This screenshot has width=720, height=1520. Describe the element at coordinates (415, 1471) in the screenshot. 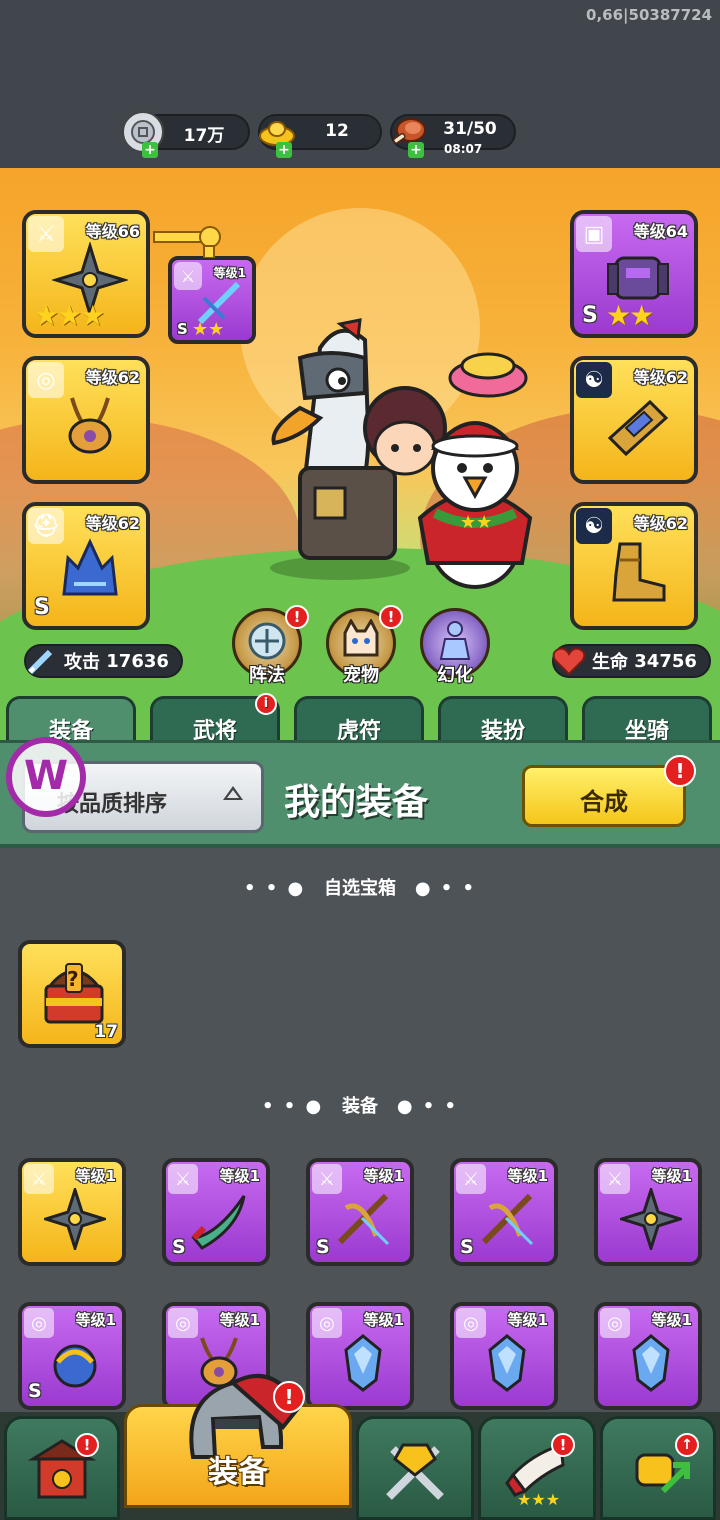

I see `crossed-swords-icon` at that location.